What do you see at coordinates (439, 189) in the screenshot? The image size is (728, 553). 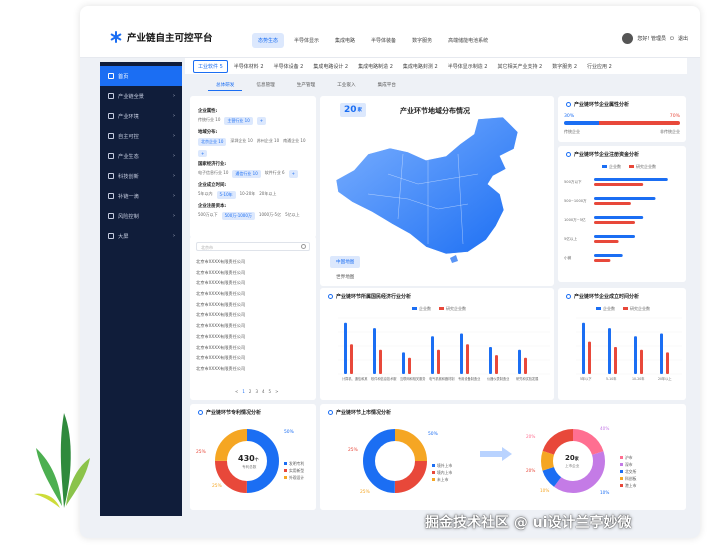 I see `china-map` at bounding box center [439, 189].